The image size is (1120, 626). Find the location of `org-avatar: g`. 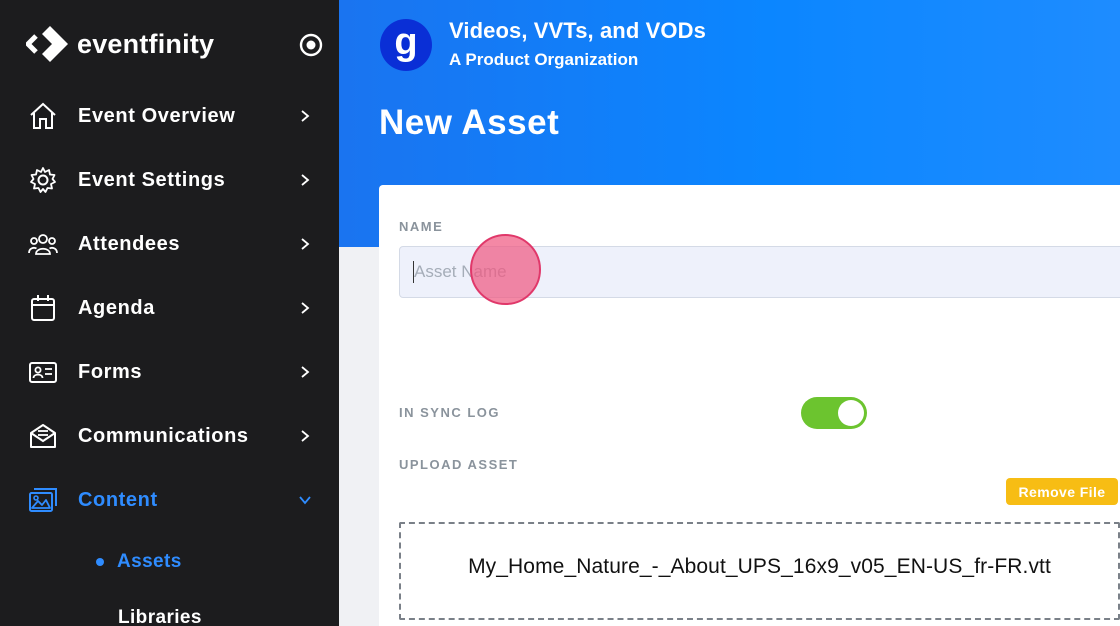

org-avatar: g is located at coordinates (406, 45).